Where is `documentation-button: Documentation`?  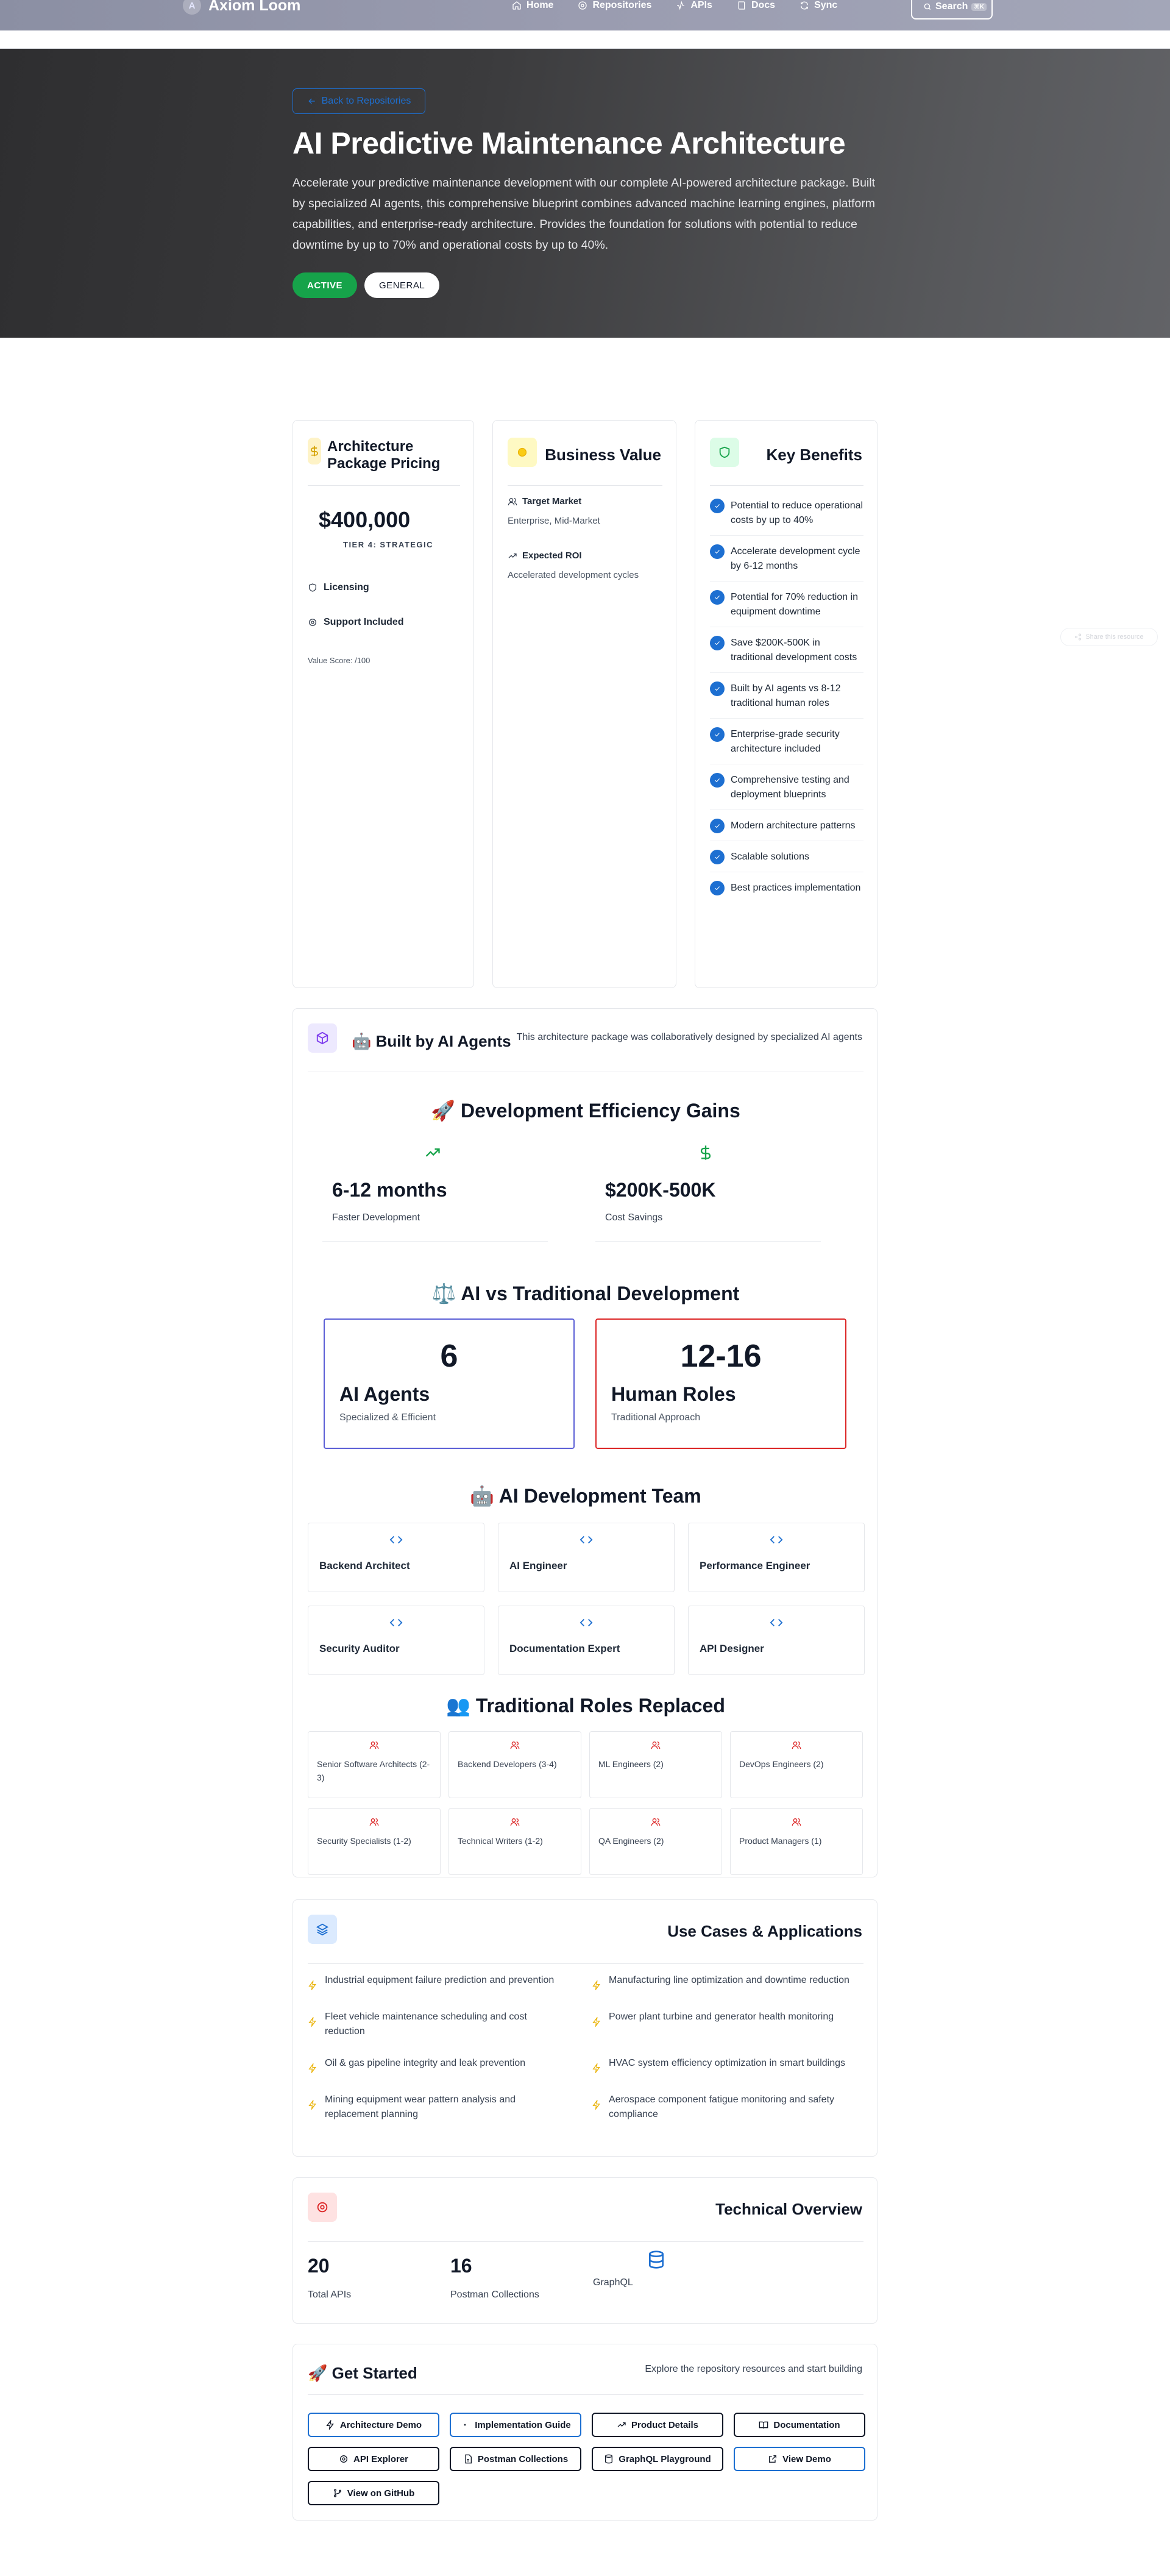
documentation-button: Documentation is located at coordinates (799, 2425).